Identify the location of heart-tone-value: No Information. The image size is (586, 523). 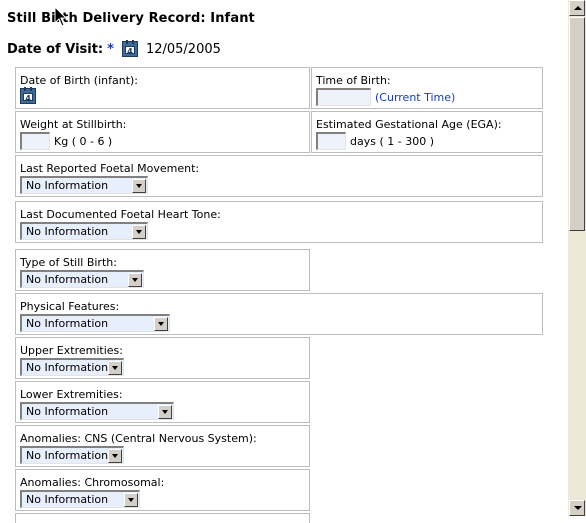
(67, 231).